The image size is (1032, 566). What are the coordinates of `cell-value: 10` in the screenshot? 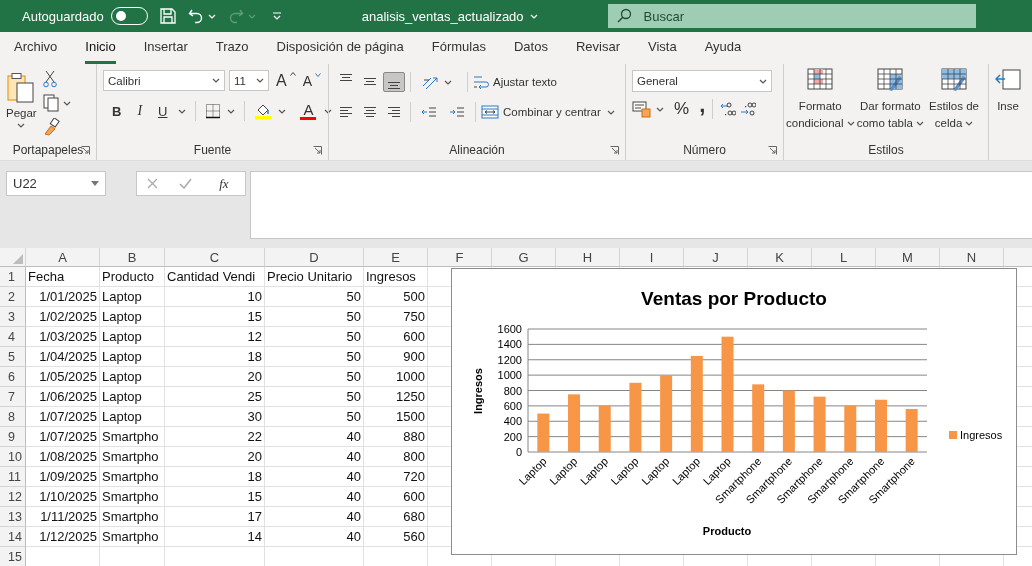 It's located at (254, 296).